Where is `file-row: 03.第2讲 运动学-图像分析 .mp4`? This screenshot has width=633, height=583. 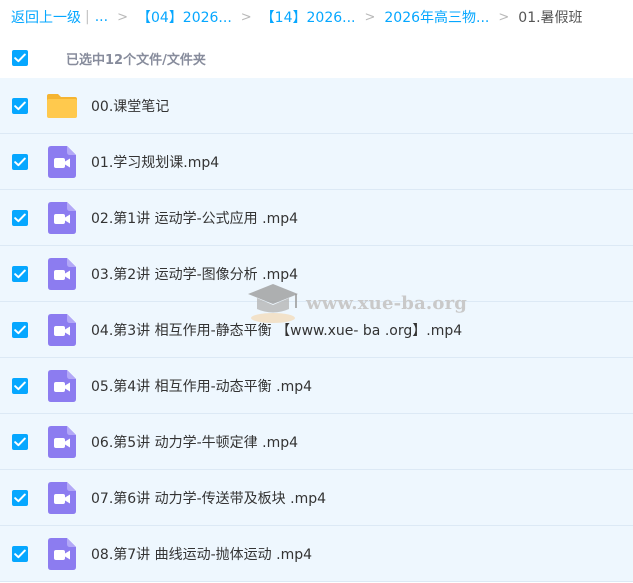 file-row: 03.第2讲 运动学-图像分析 .mp4 is located at coordinates (316, 274).